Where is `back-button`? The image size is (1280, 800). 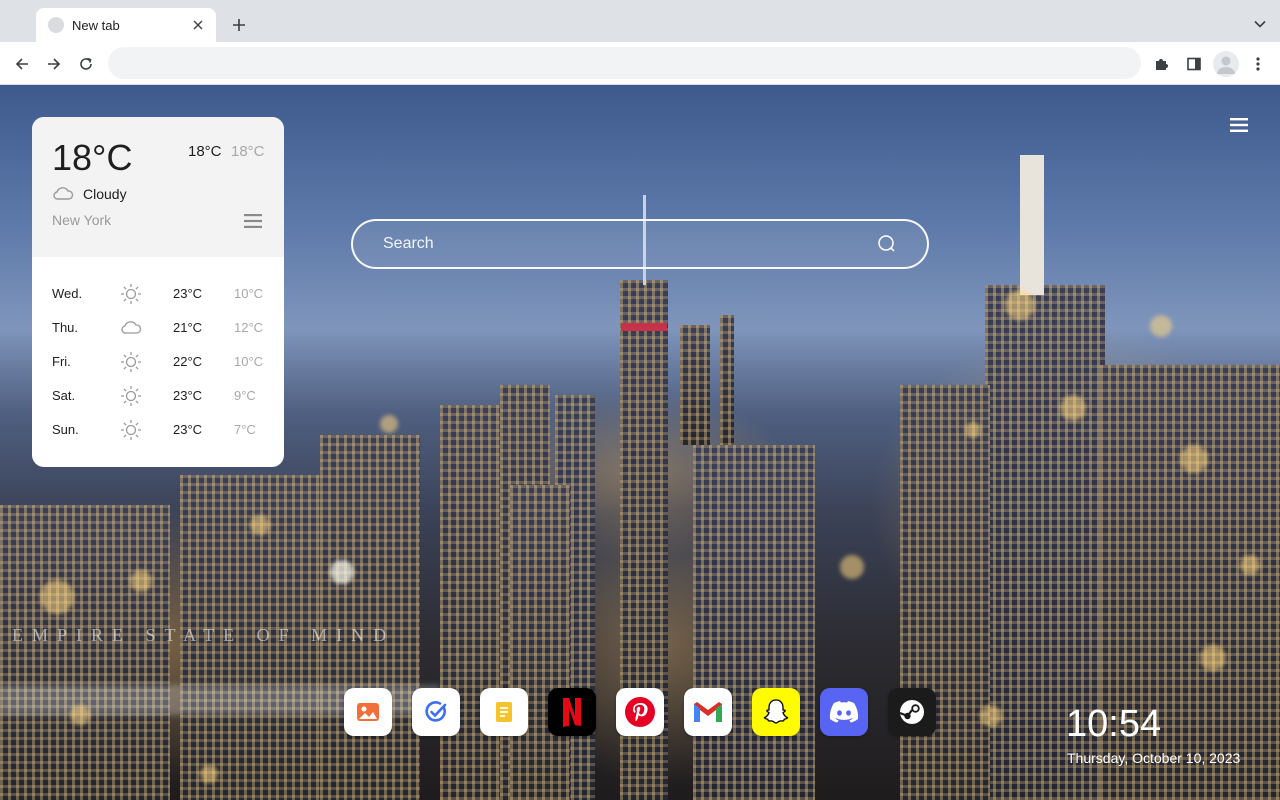 back-button is located at coordinates (22, 64).